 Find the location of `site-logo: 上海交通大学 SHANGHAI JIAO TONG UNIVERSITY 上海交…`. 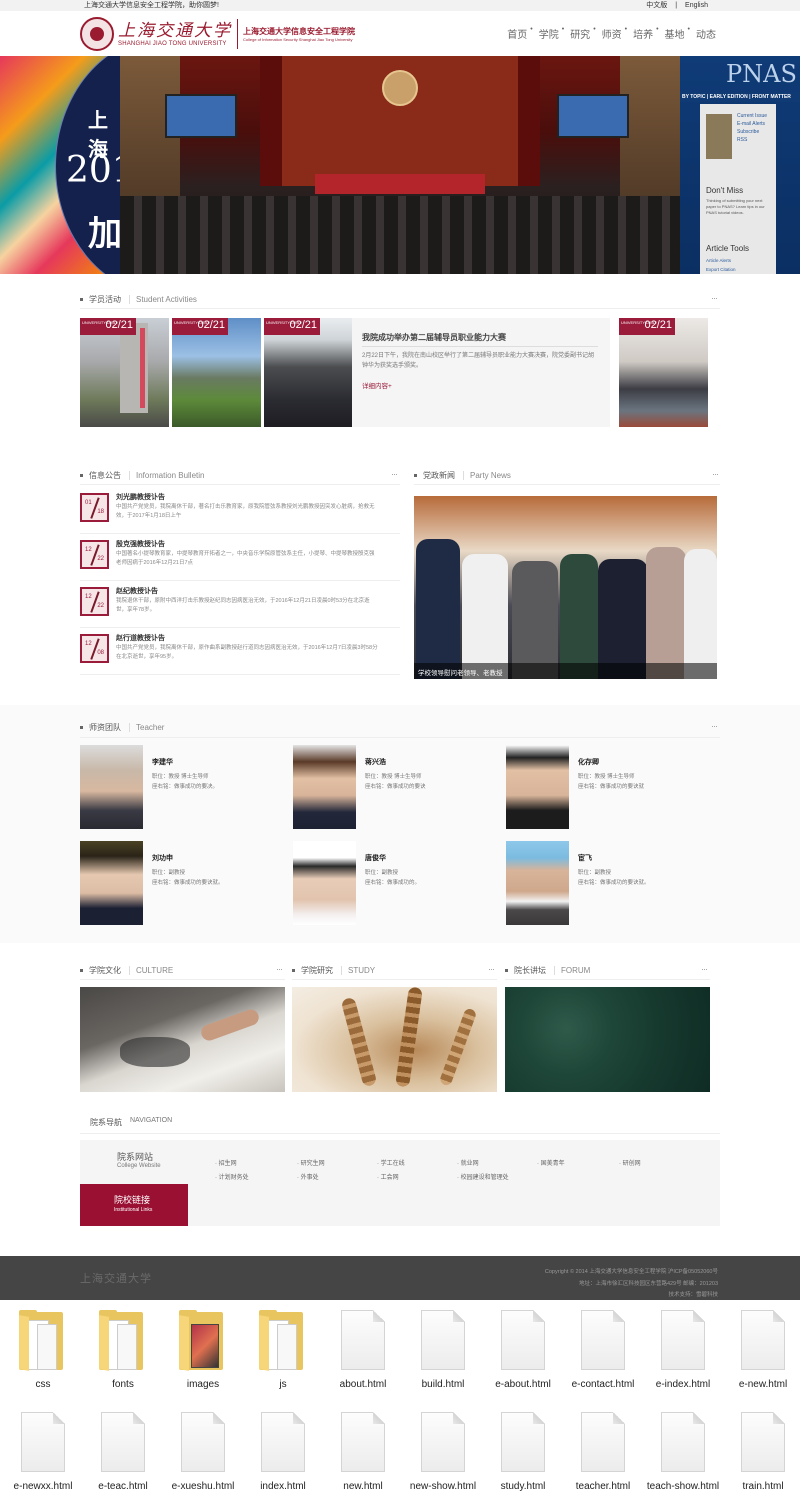

site-logo: 上海交通大学 SHANGHAI JIAO TONG UNIVERSITY 上海交… is located at coordinates (217, 34).